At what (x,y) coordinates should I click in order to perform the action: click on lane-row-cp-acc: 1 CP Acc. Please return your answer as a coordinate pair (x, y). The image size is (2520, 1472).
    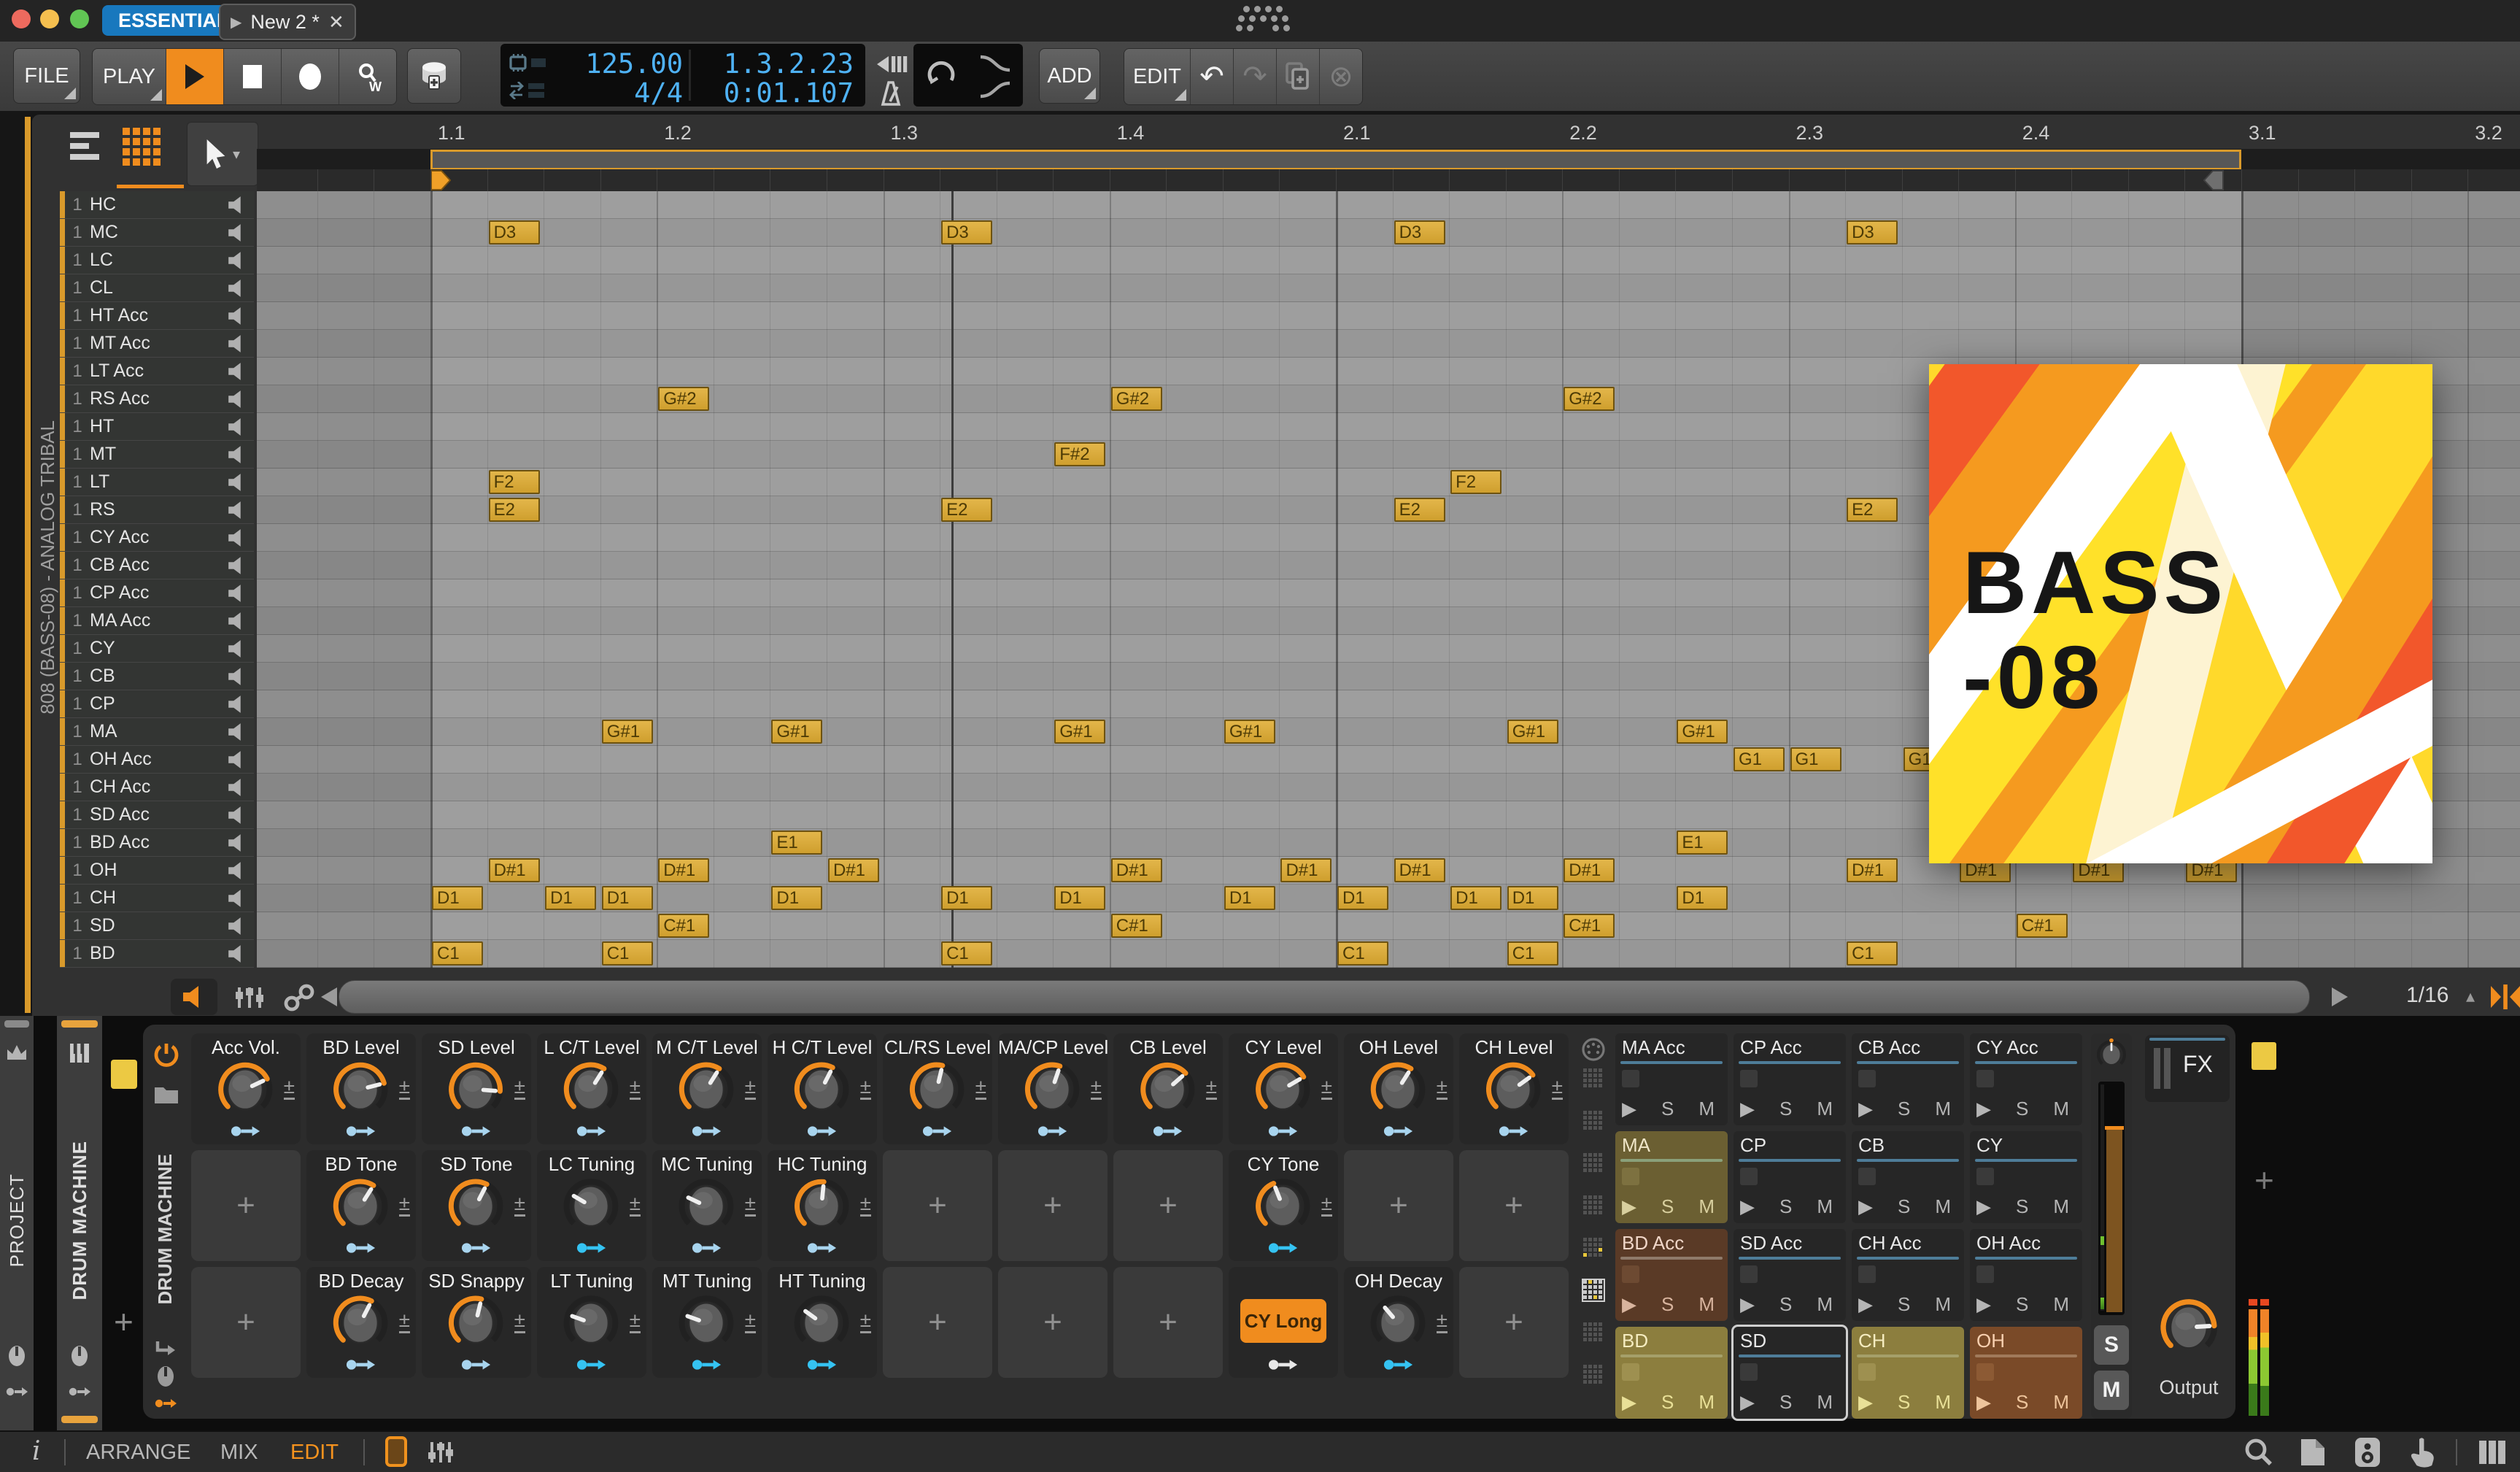
    Looking at the image, I should click on (157, 593).